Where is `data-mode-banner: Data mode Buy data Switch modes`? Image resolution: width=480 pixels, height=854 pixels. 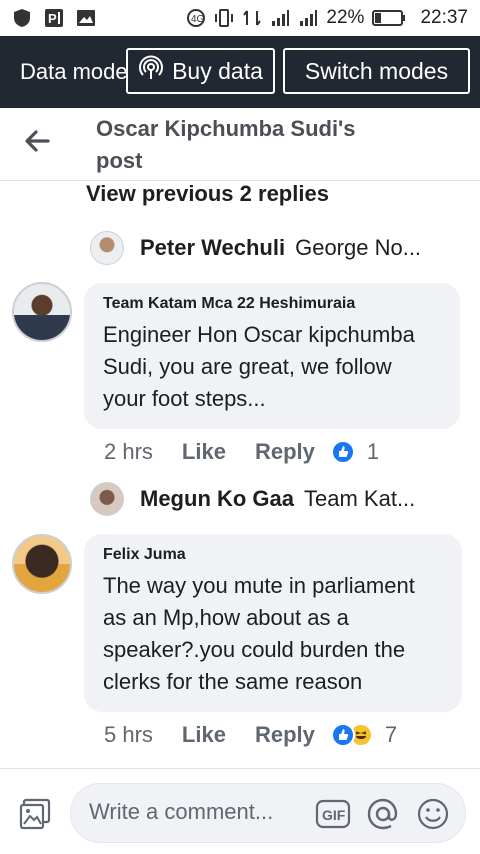
data-mode-banner: Data mode Buy data Switch modes is located at coordinates (240, 72).